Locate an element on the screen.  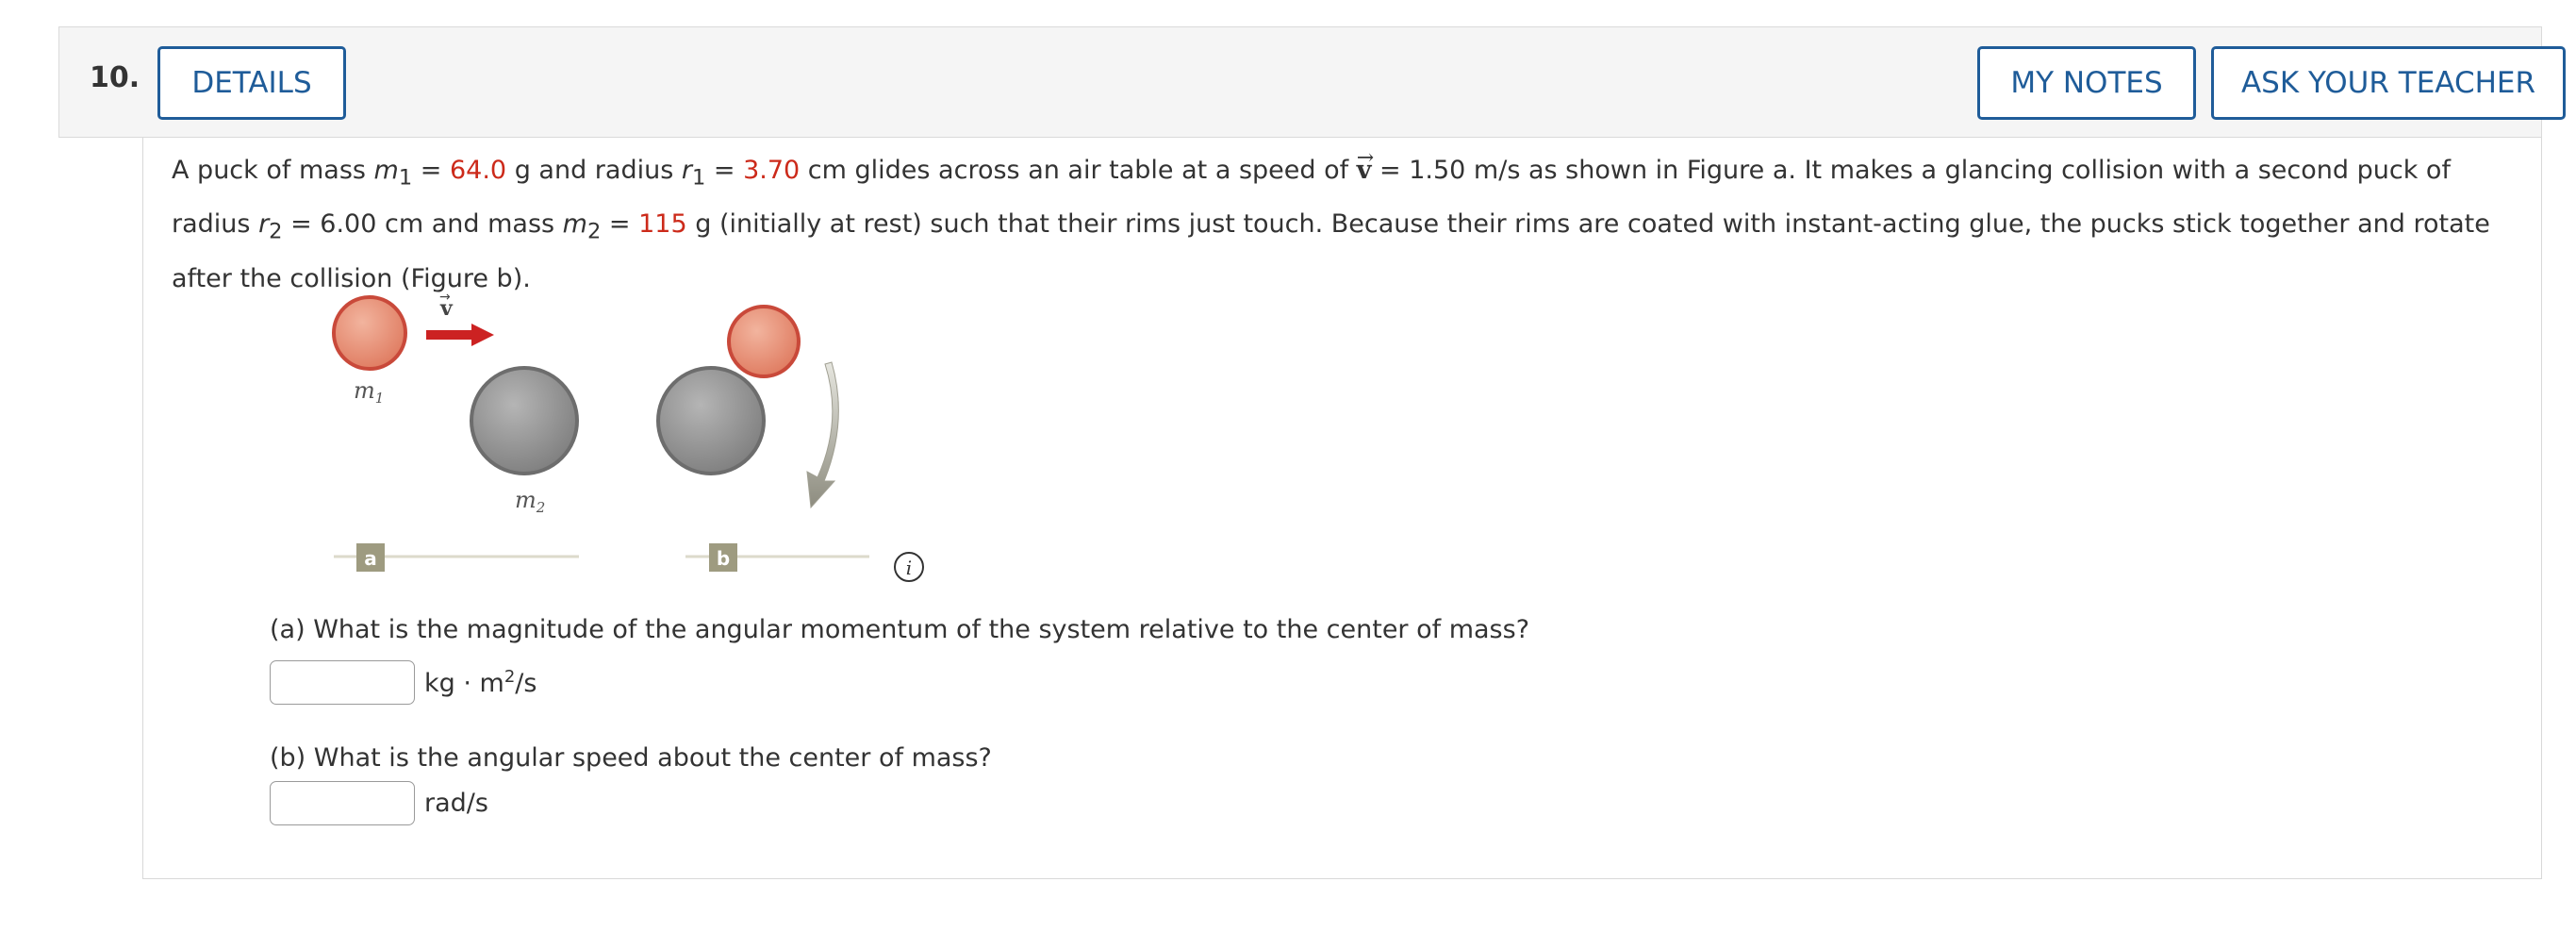
details-button: DETAILS is located at coordinates (251, 83).